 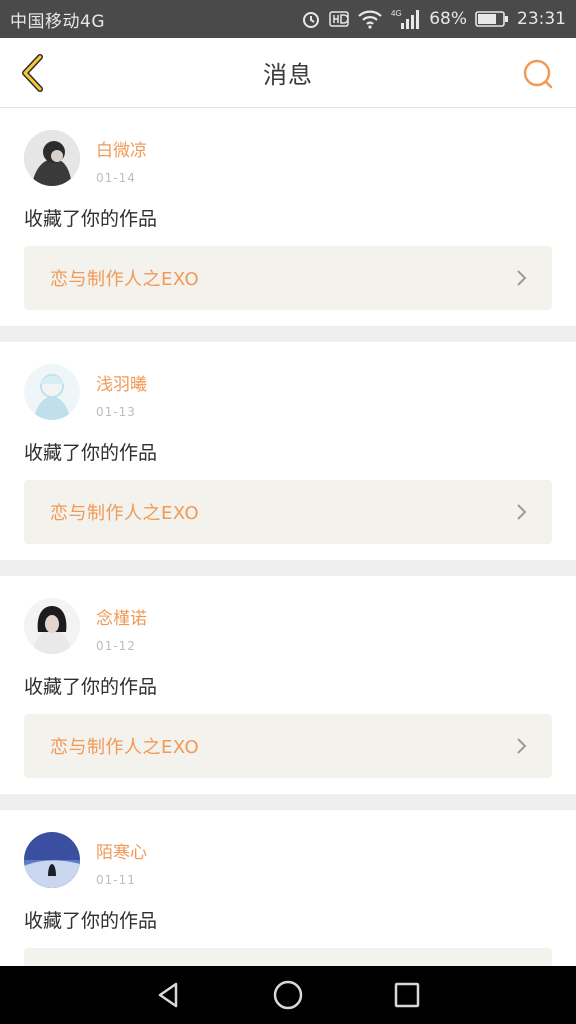 I want to click on search-button, so click(x=538, y=74).